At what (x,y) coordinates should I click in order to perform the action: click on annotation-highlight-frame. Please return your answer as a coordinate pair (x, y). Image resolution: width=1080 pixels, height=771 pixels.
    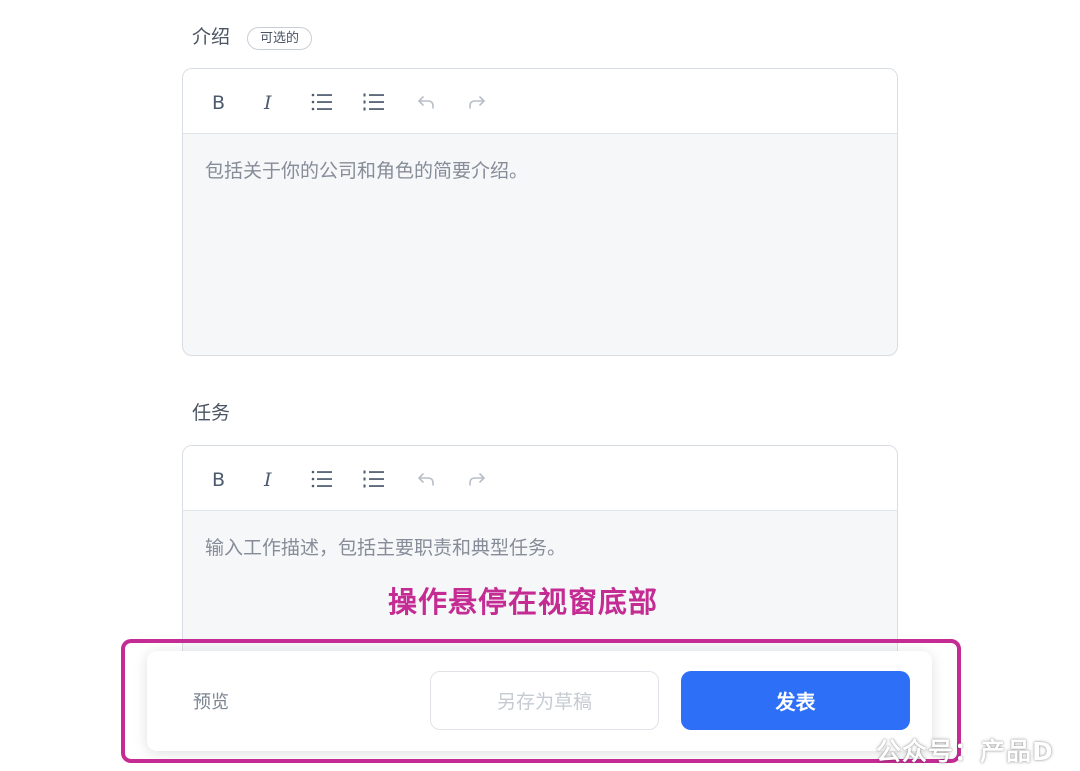
    Looking at the image, I should click on (541, 701).